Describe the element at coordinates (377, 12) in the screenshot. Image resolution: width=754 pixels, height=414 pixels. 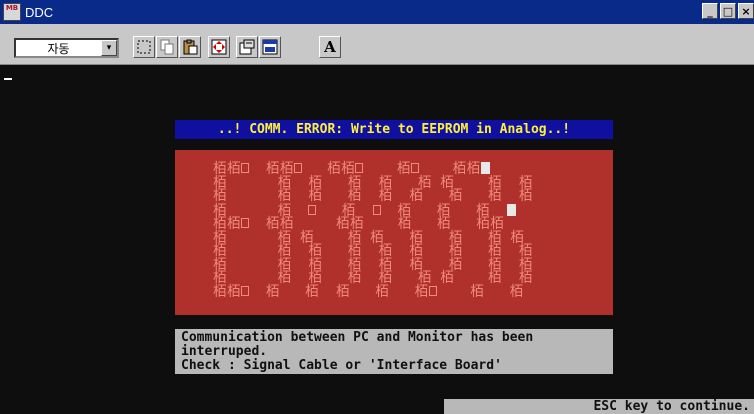
I see `title-bar: MB DDC _ □ ×` at that location.